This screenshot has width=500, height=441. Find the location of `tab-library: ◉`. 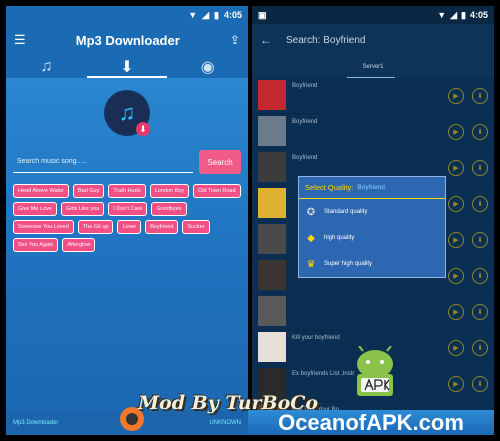

tab-library: ◉ is located at coordinates (207, 67).